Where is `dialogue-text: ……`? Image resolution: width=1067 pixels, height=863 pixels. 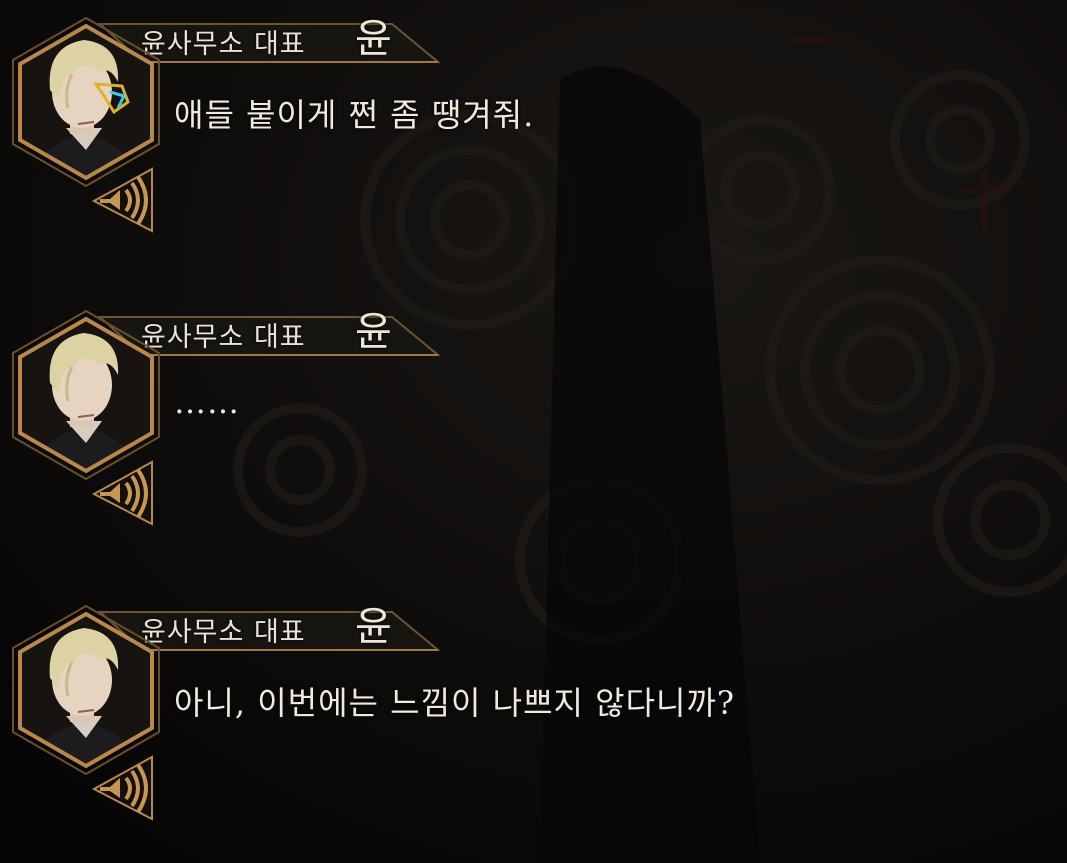 dialogue-text: …… is located at coordinates (207, 402).